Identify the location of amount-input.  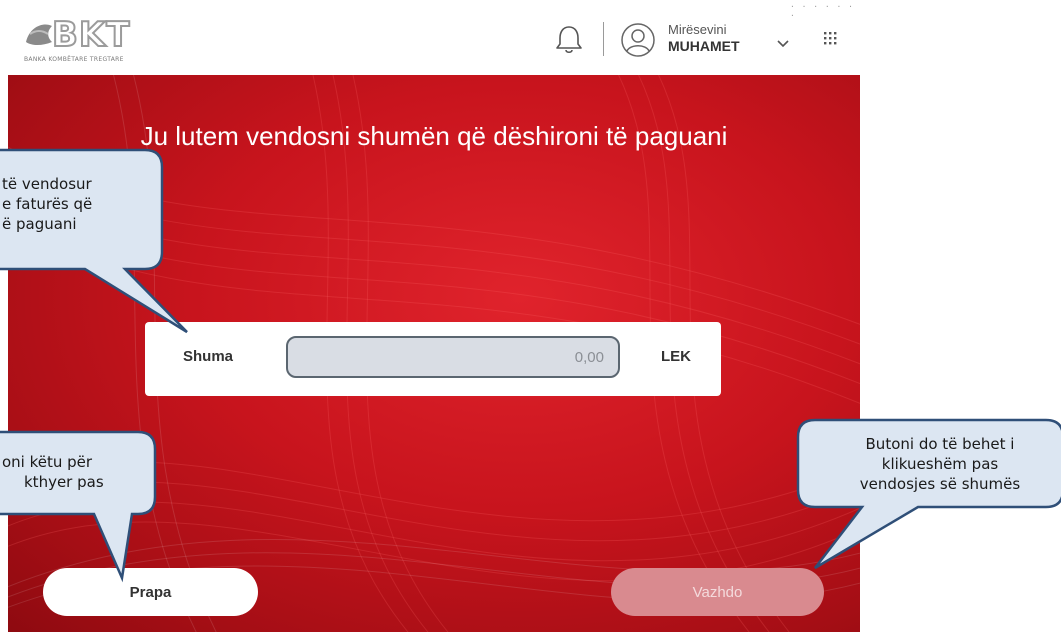
(453, 357).